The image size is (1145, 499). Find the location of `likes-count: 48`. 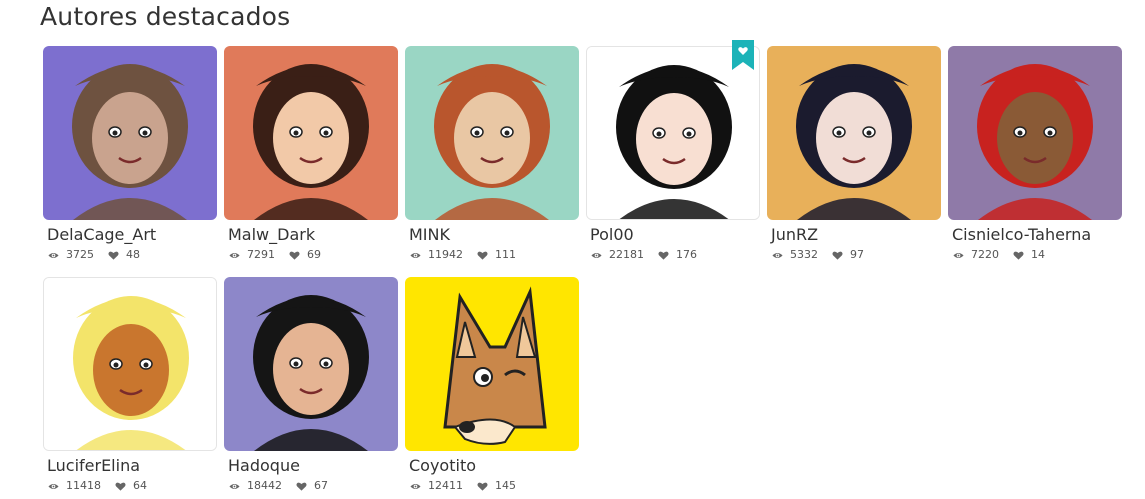

likes-count: 48 is located at coordinates (133, 254).